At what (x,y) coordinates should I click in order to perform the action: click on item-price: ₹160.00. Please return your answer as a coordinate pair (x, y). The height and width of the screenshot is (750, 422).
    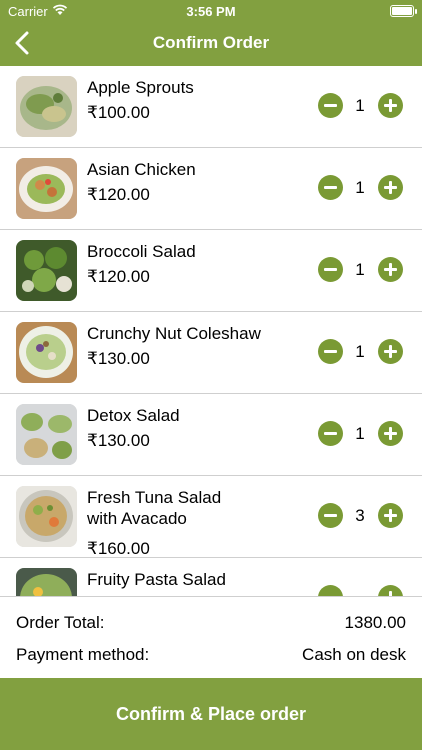
    Looking at the image, I should click on (118, 548).